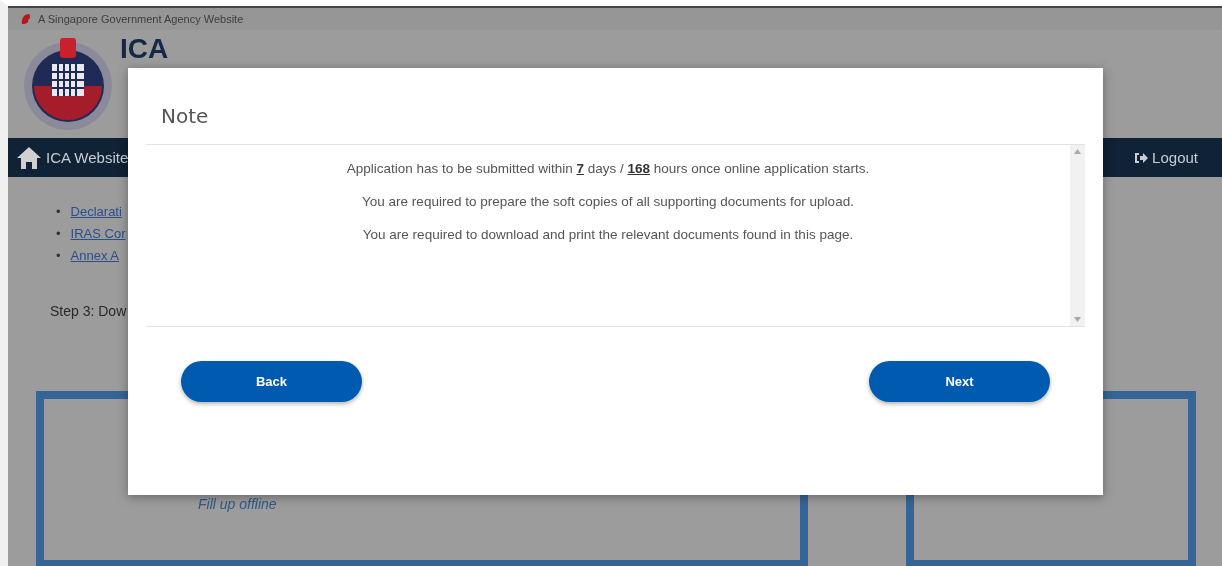 This screenshot has width=1222, height=566. I want to click on emblem-icon, so click(68, 84).